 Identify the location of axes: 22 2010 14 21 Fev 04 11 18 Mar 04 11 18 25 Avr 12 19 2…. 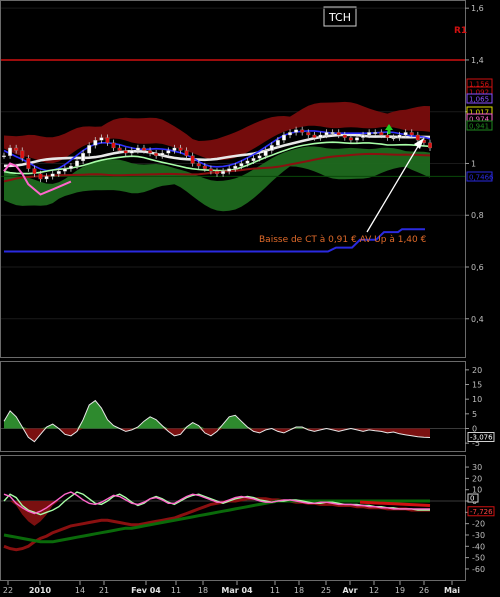
(231, 588).